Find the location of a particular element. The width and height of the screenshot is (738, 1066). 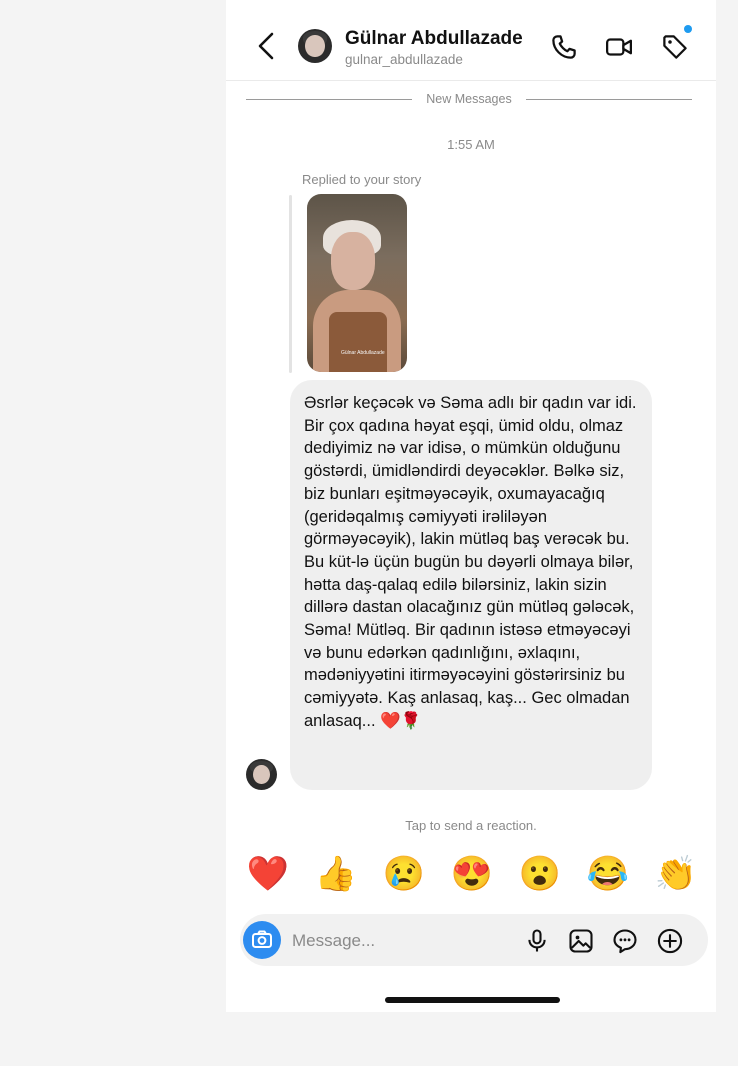

plus-icon is located at coordinates (670, 941).